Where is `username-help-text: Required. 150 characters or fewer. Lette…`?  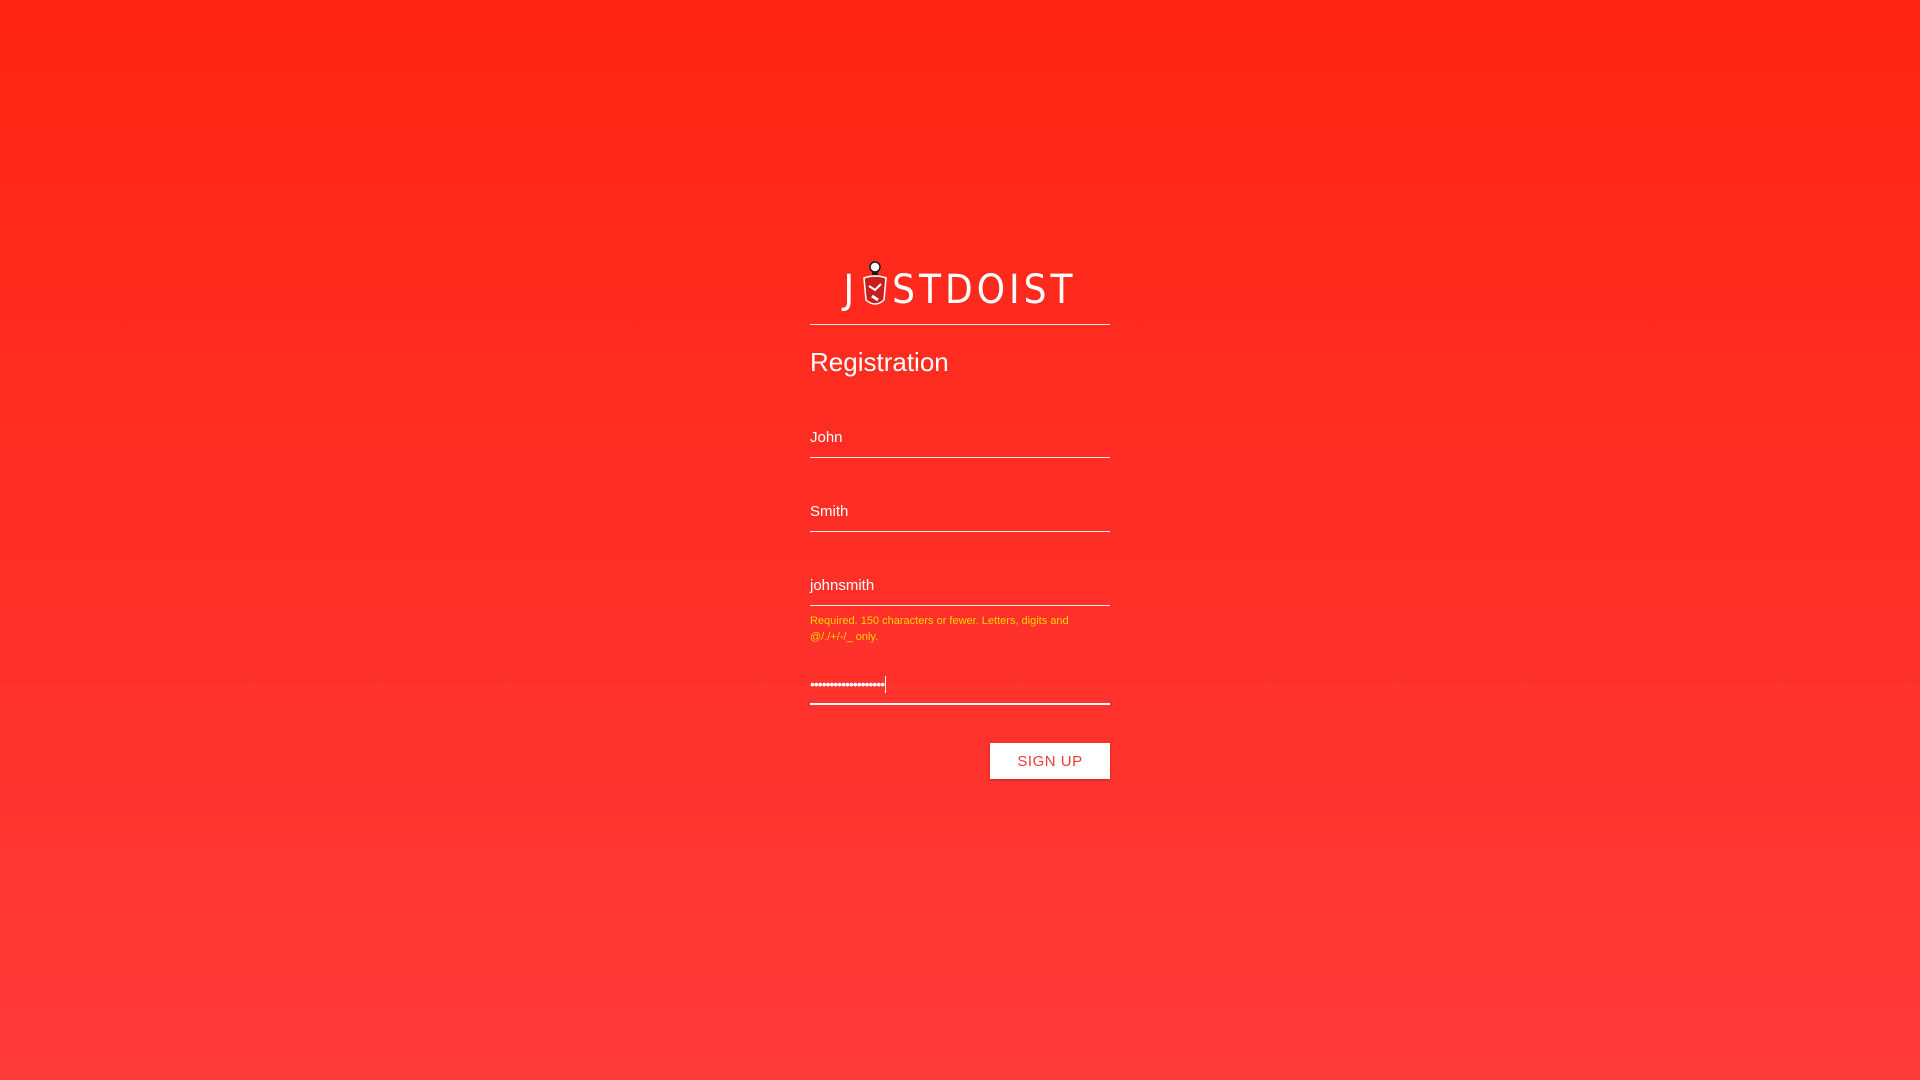
username-help-text: Required. 150 characters or fewer. Lette… is located at coordinates (939, 629).